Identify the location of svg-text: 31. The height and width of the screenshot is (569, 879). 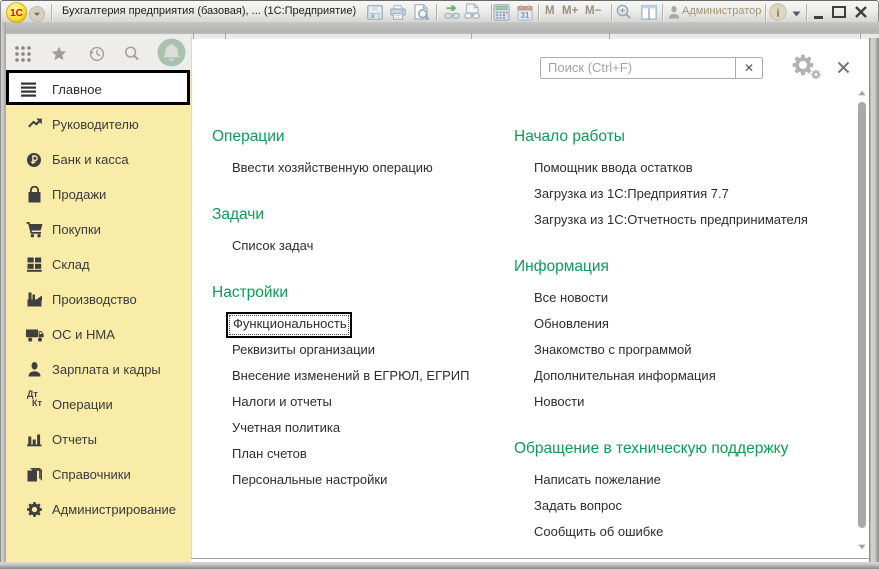
(525, 15).